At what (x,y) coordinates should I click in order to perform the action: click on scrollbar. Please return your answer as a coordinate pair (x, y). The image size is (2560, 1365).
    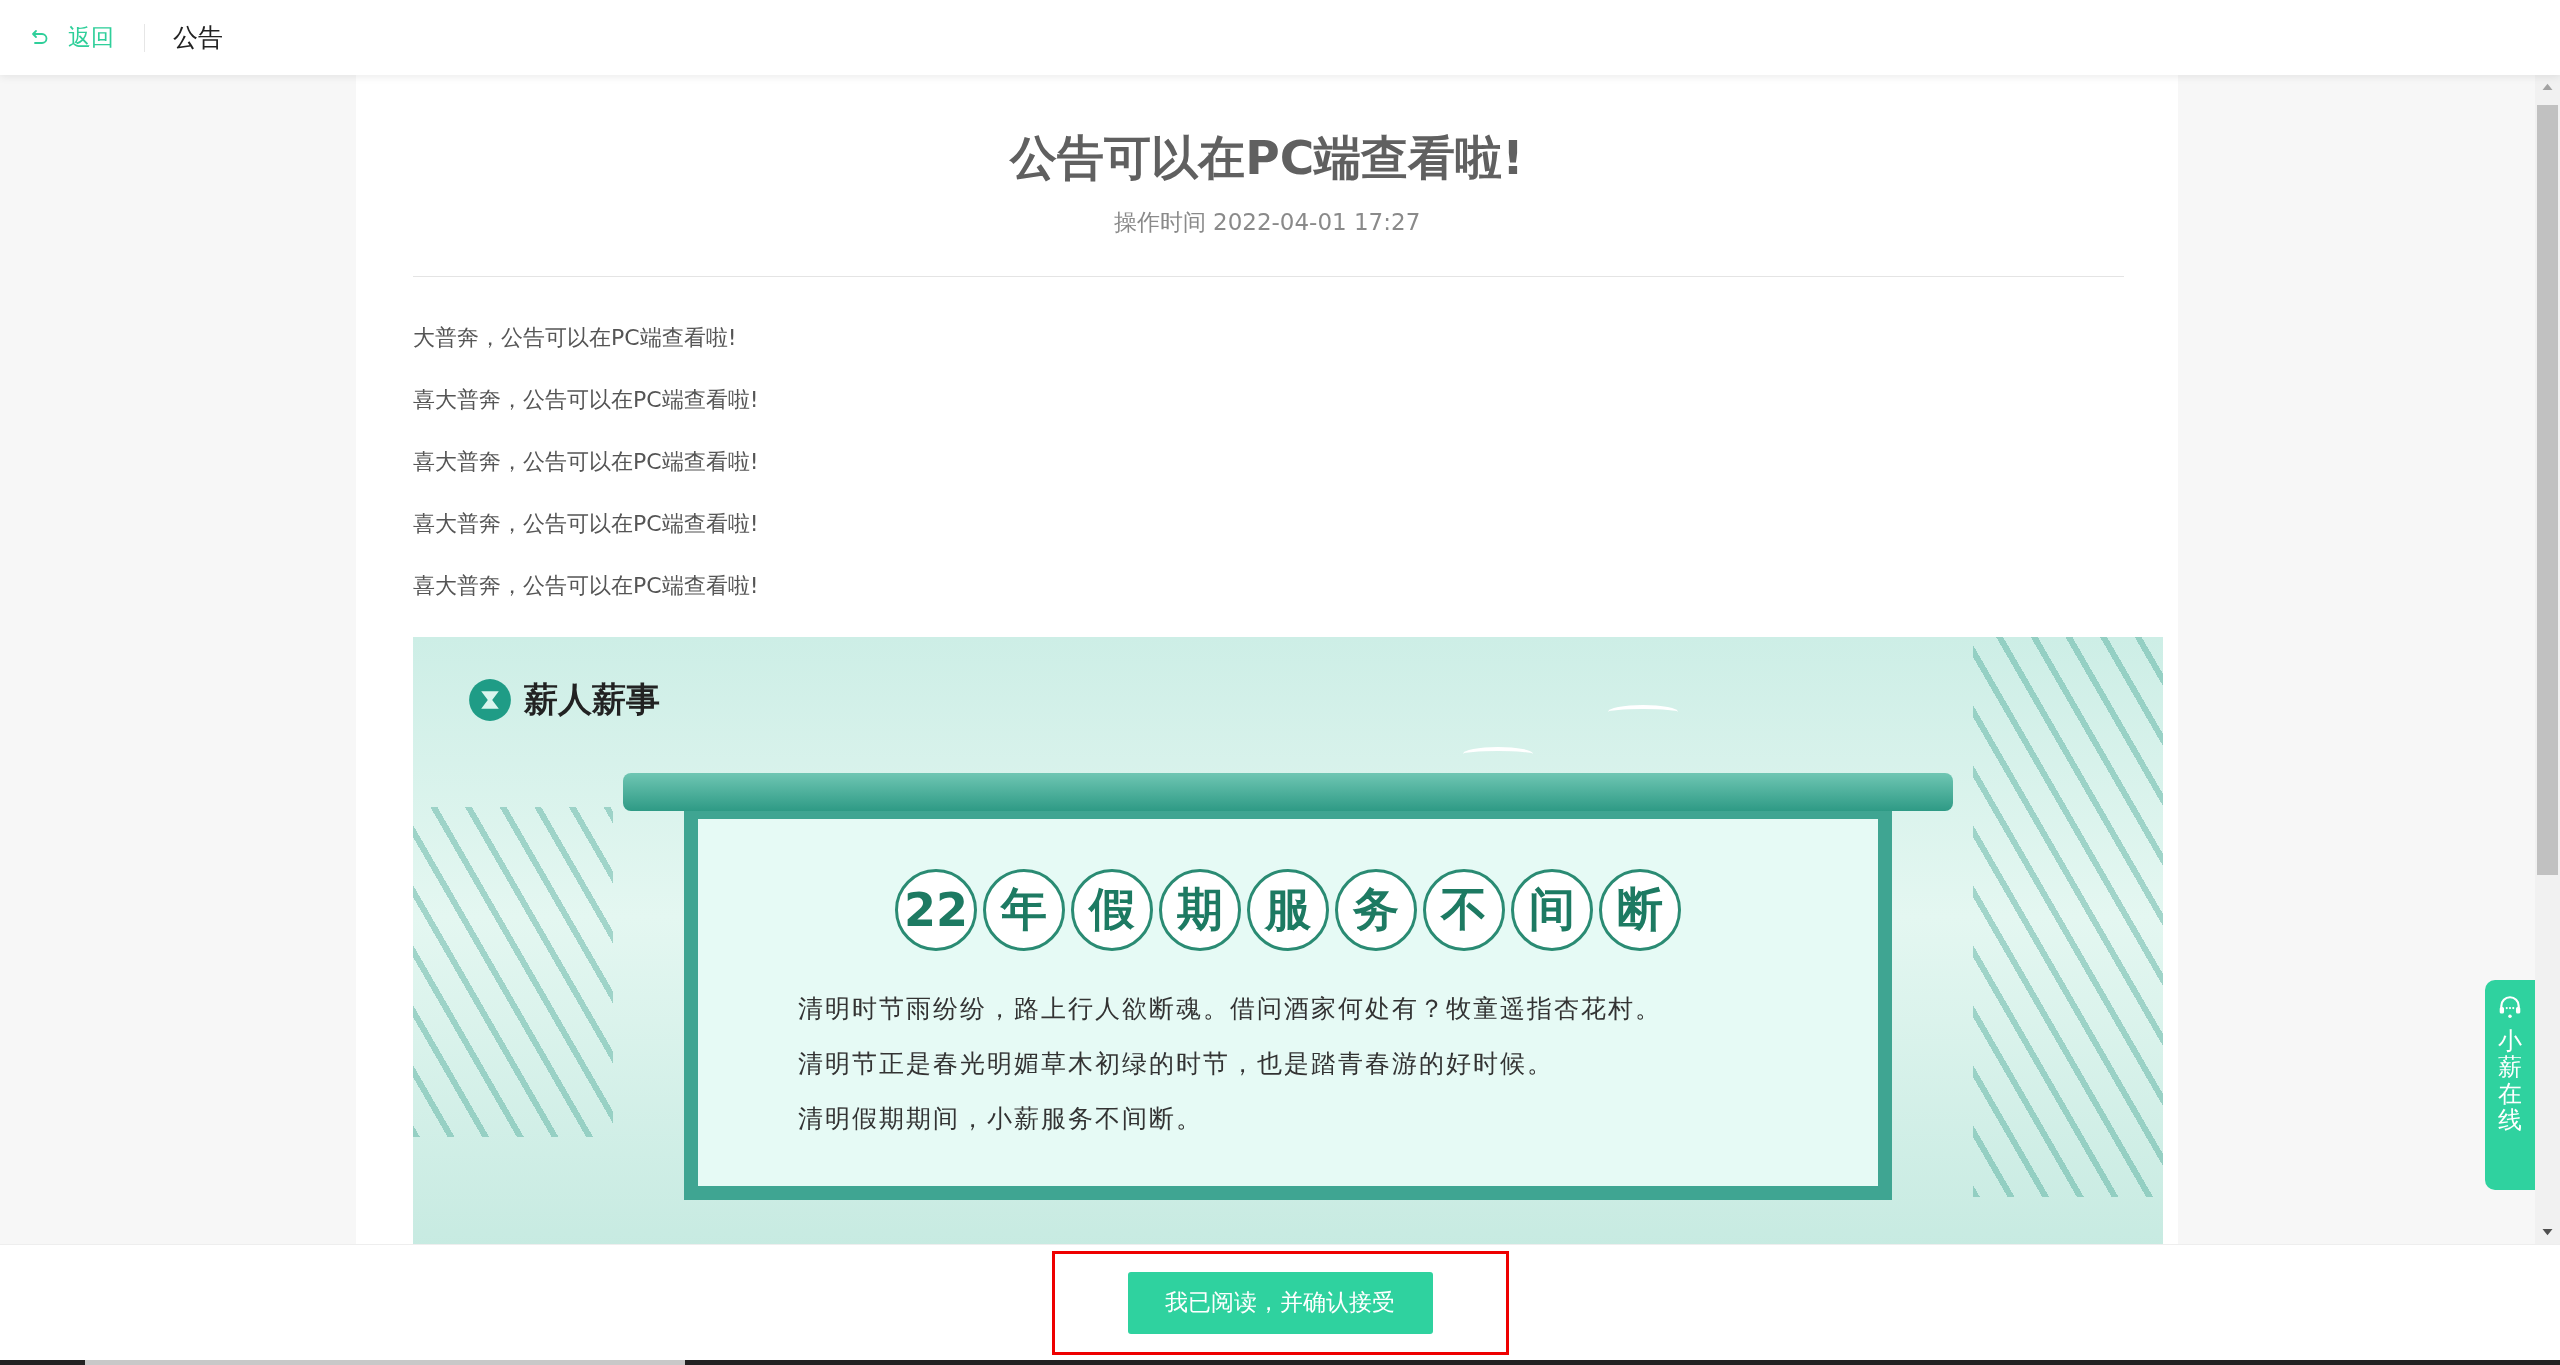
    Looking at the image, I should click on (2547, 659).